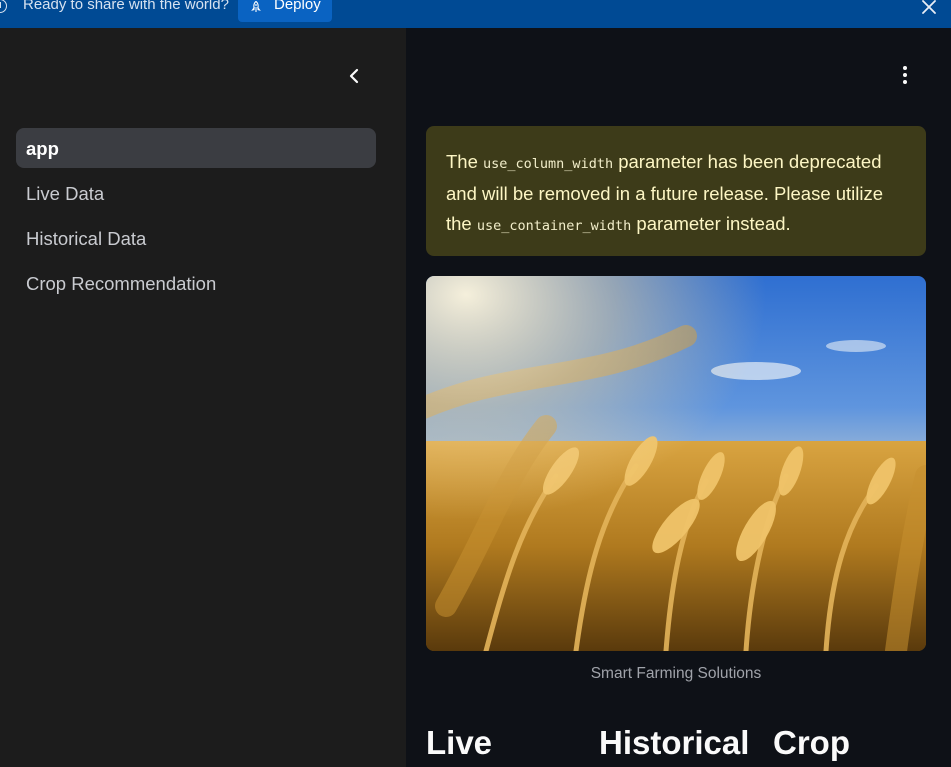 The image size is (951, 767). I want to click on kebab-menu-icon, so click(905, 75).